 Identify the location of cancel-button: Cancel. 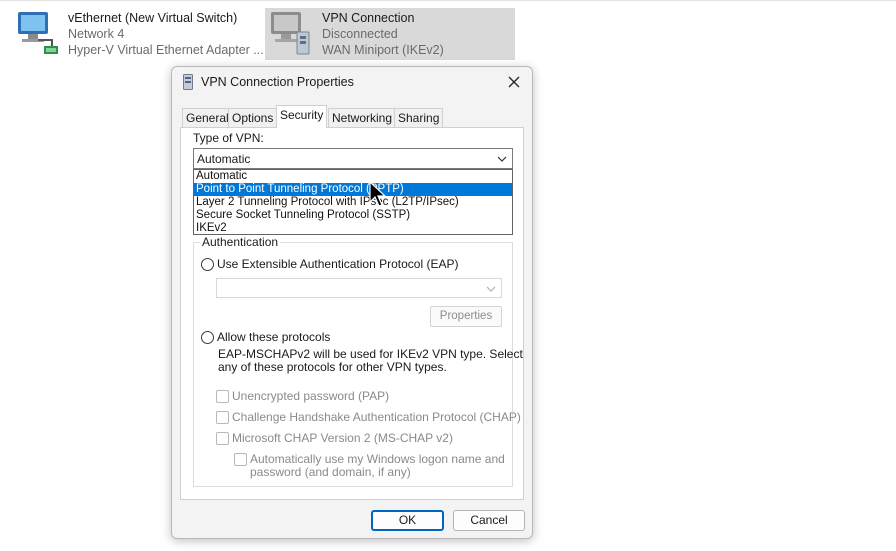
(489, 520).